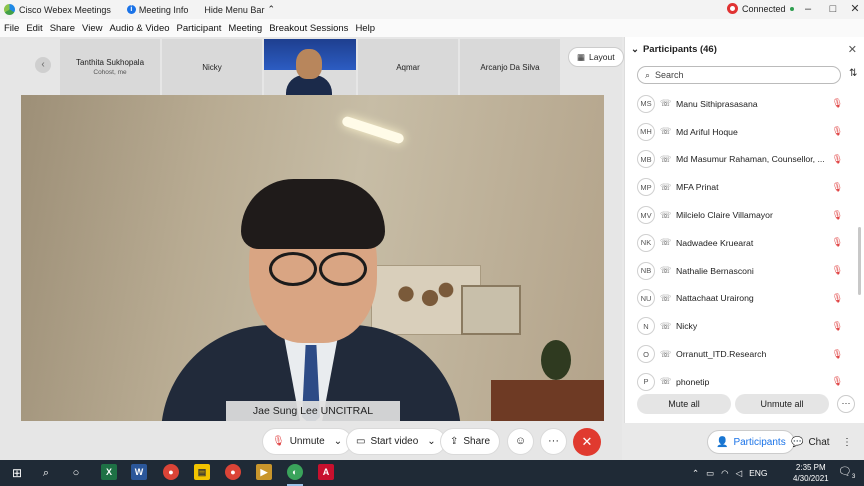 Image resolution: width=864 pixels, height=486 pixels. Describe the element at coordinates (741, 243) in the screenshot. I see `participant-row: NK ☏ Nadwadee Kruearat 🎙` at that location.